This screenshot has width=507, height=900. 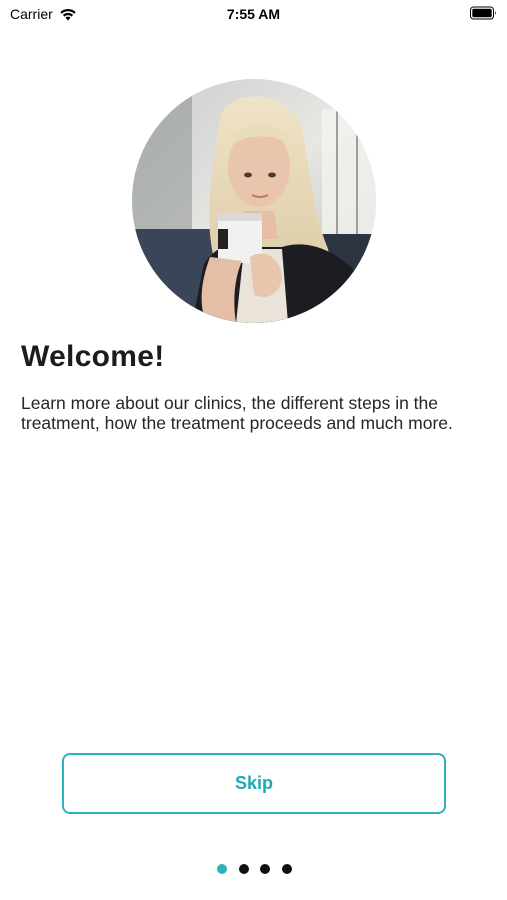 I want to click on welcome-hero-image, so click(x=254, y=201).